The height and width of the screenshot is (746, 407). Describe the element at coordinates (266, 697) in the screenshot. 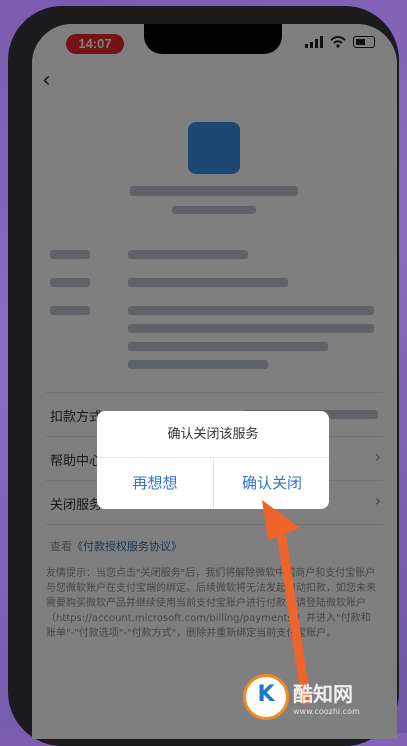

I see `watermark-logo-icon: K` at that location.